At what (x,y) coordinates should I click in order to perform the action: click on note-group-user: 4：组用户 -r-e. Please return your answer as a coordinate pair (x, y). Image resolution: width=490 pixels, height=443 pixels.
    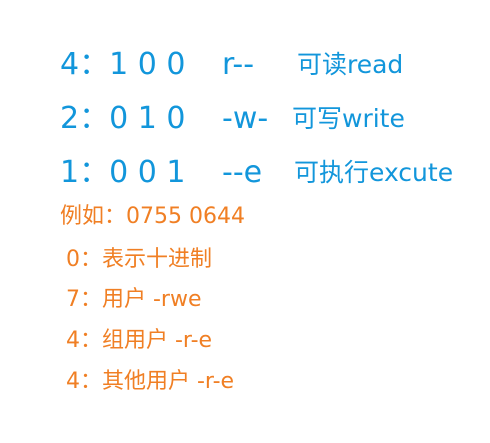
    Looking at the image, I should click on (139, 340).